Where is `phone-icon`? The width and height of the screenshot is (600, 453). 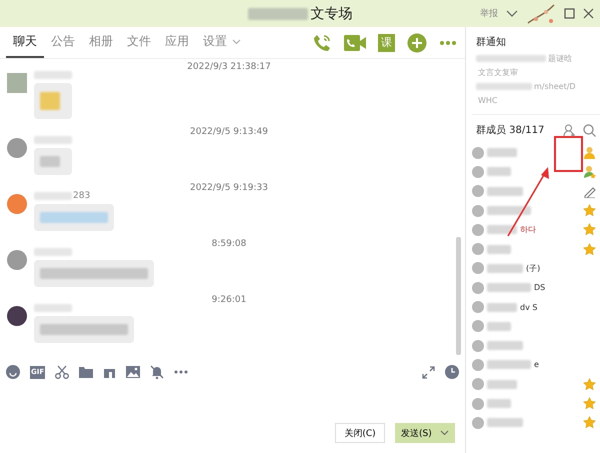
phone-icon is located at coordinates (322, 42).